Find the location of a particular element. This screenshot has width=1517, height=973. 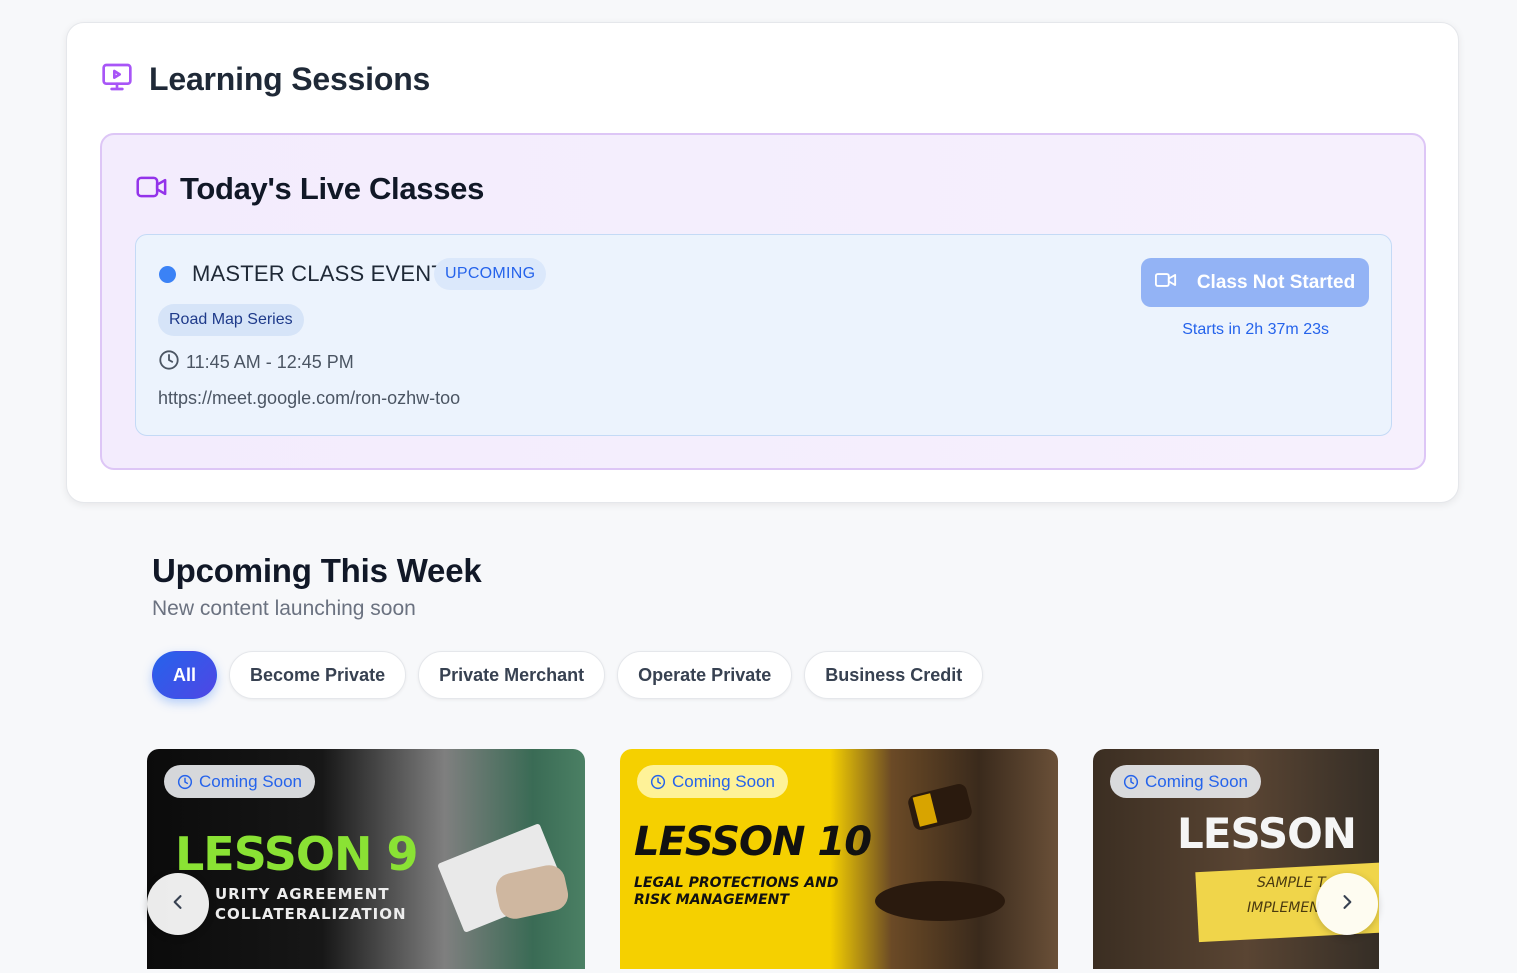

filter-private-merchant: Private Merchant is located at coordinates (512, 675).